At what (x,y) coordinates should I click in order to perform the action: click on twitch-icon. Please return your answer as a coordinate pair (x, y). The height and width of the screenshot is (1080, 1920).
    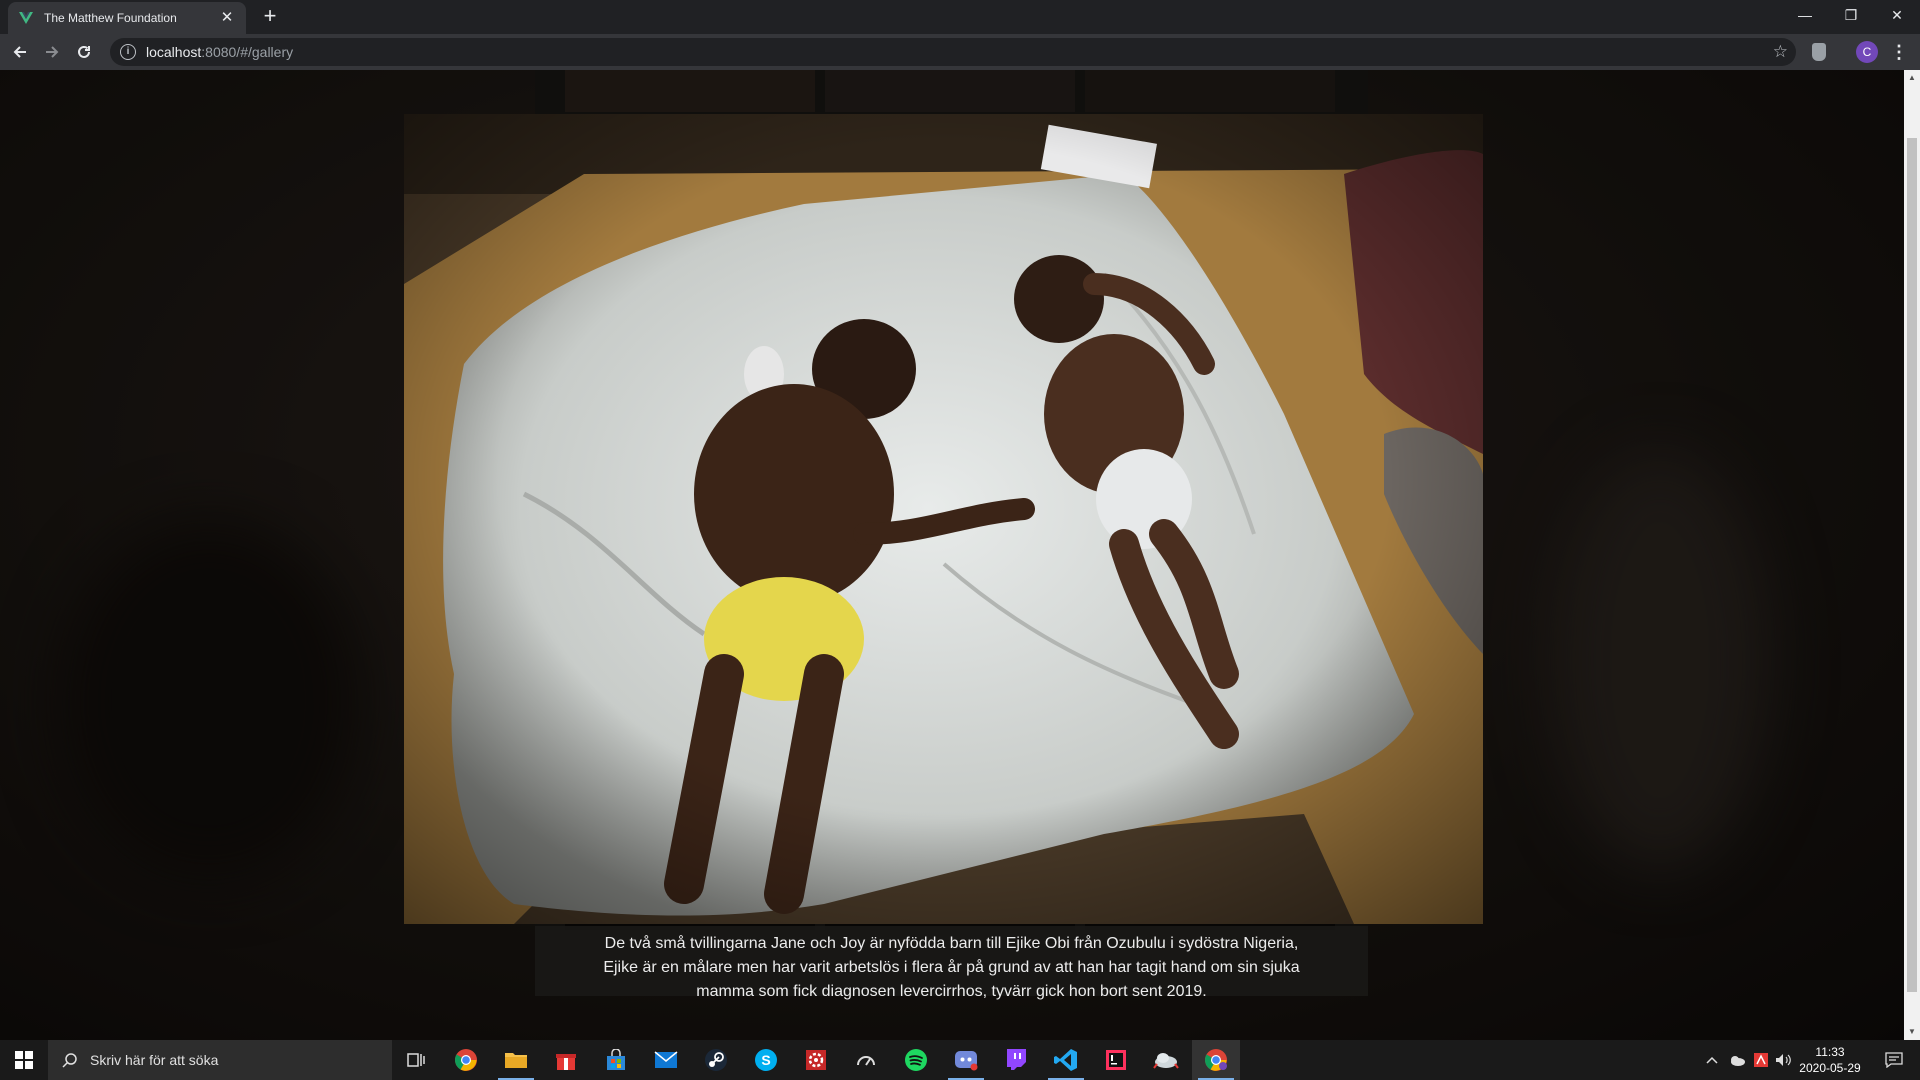
    Looking at the image, I should click on (1016, 1060).